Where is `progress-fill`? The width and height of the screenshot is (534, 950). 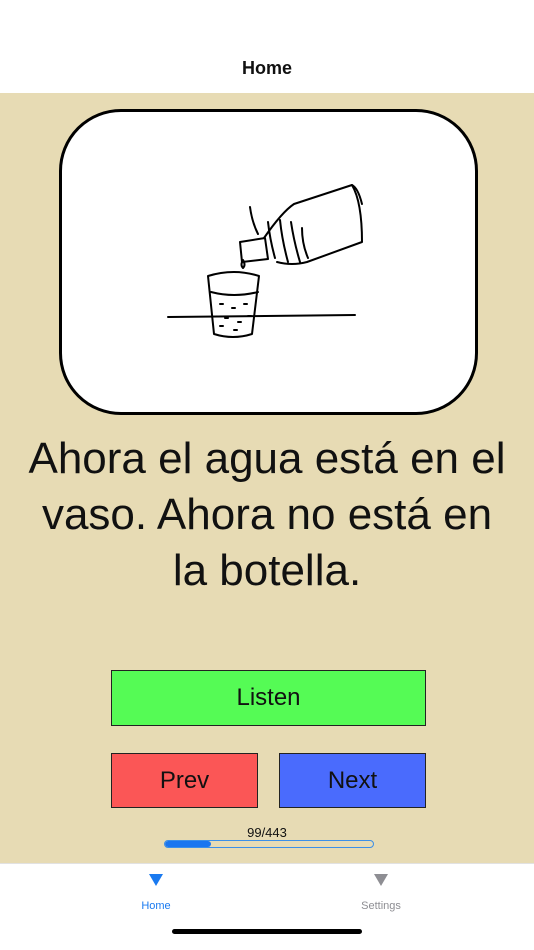 progress-fill is located at coordinates (188, 844).